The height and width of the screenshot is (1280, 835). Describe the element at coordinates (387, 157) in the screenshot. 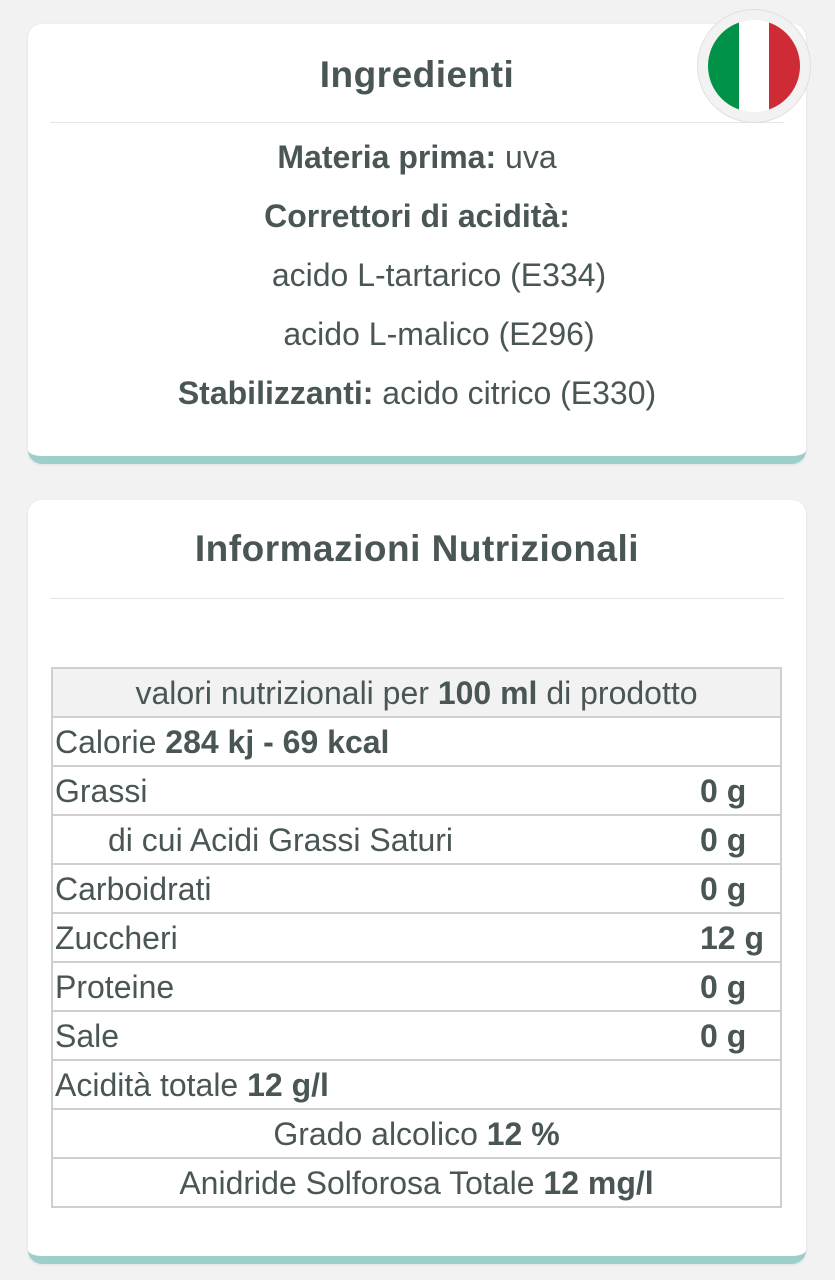

I see `raw-material-label: Materia prima:` at that location.